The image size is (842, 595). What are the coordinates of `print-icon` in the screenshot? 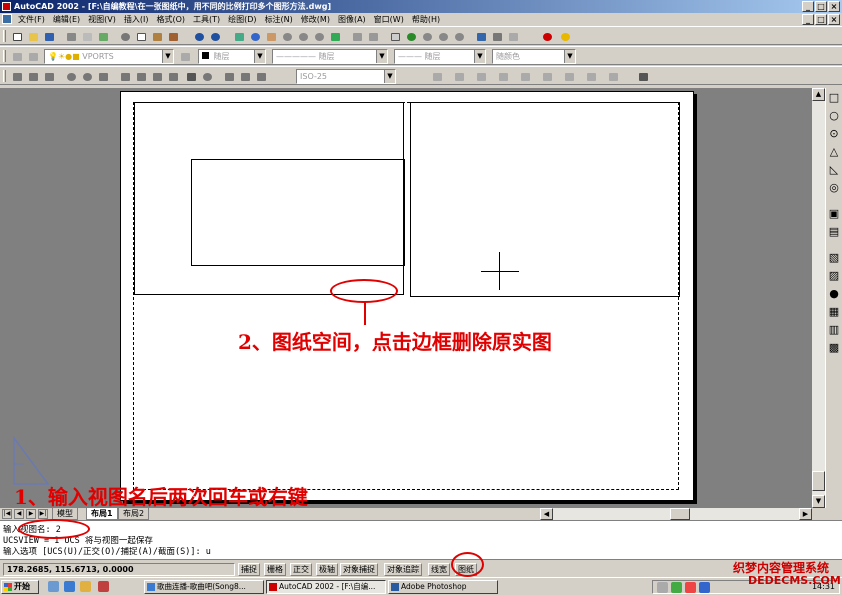 It's located at (71, 36).